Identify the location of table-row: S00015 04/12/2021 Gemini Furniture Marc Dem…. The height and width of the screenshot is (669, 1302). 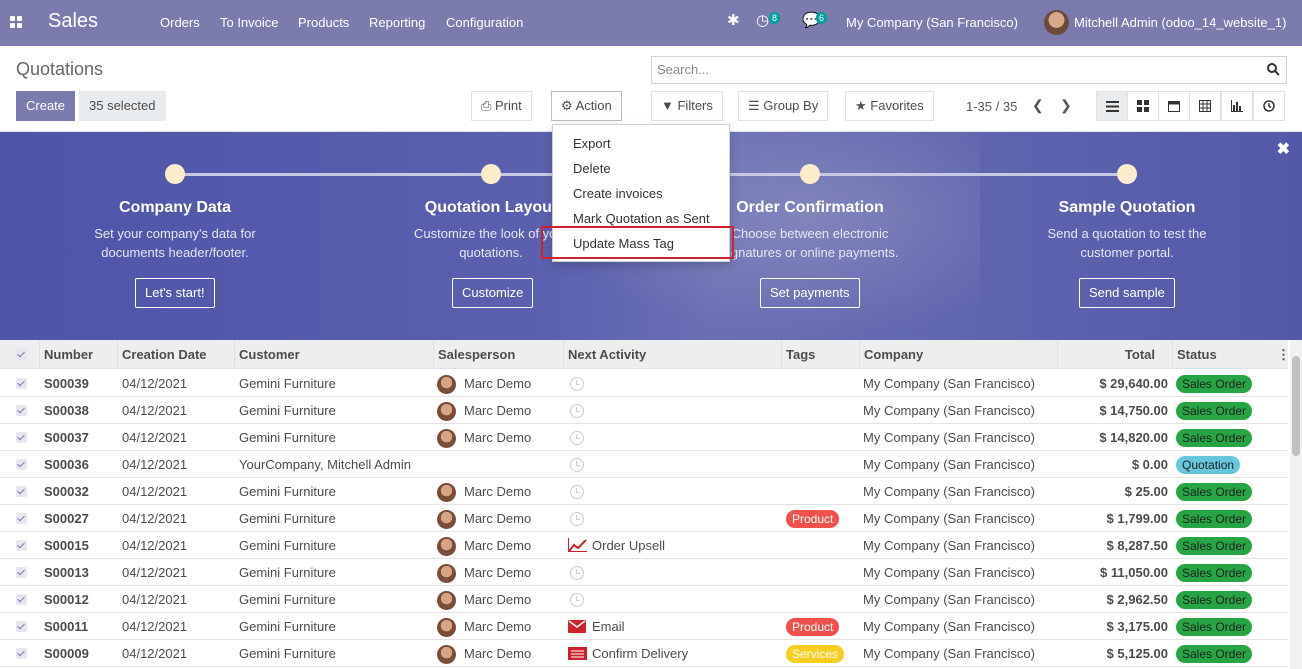
(644, 545).